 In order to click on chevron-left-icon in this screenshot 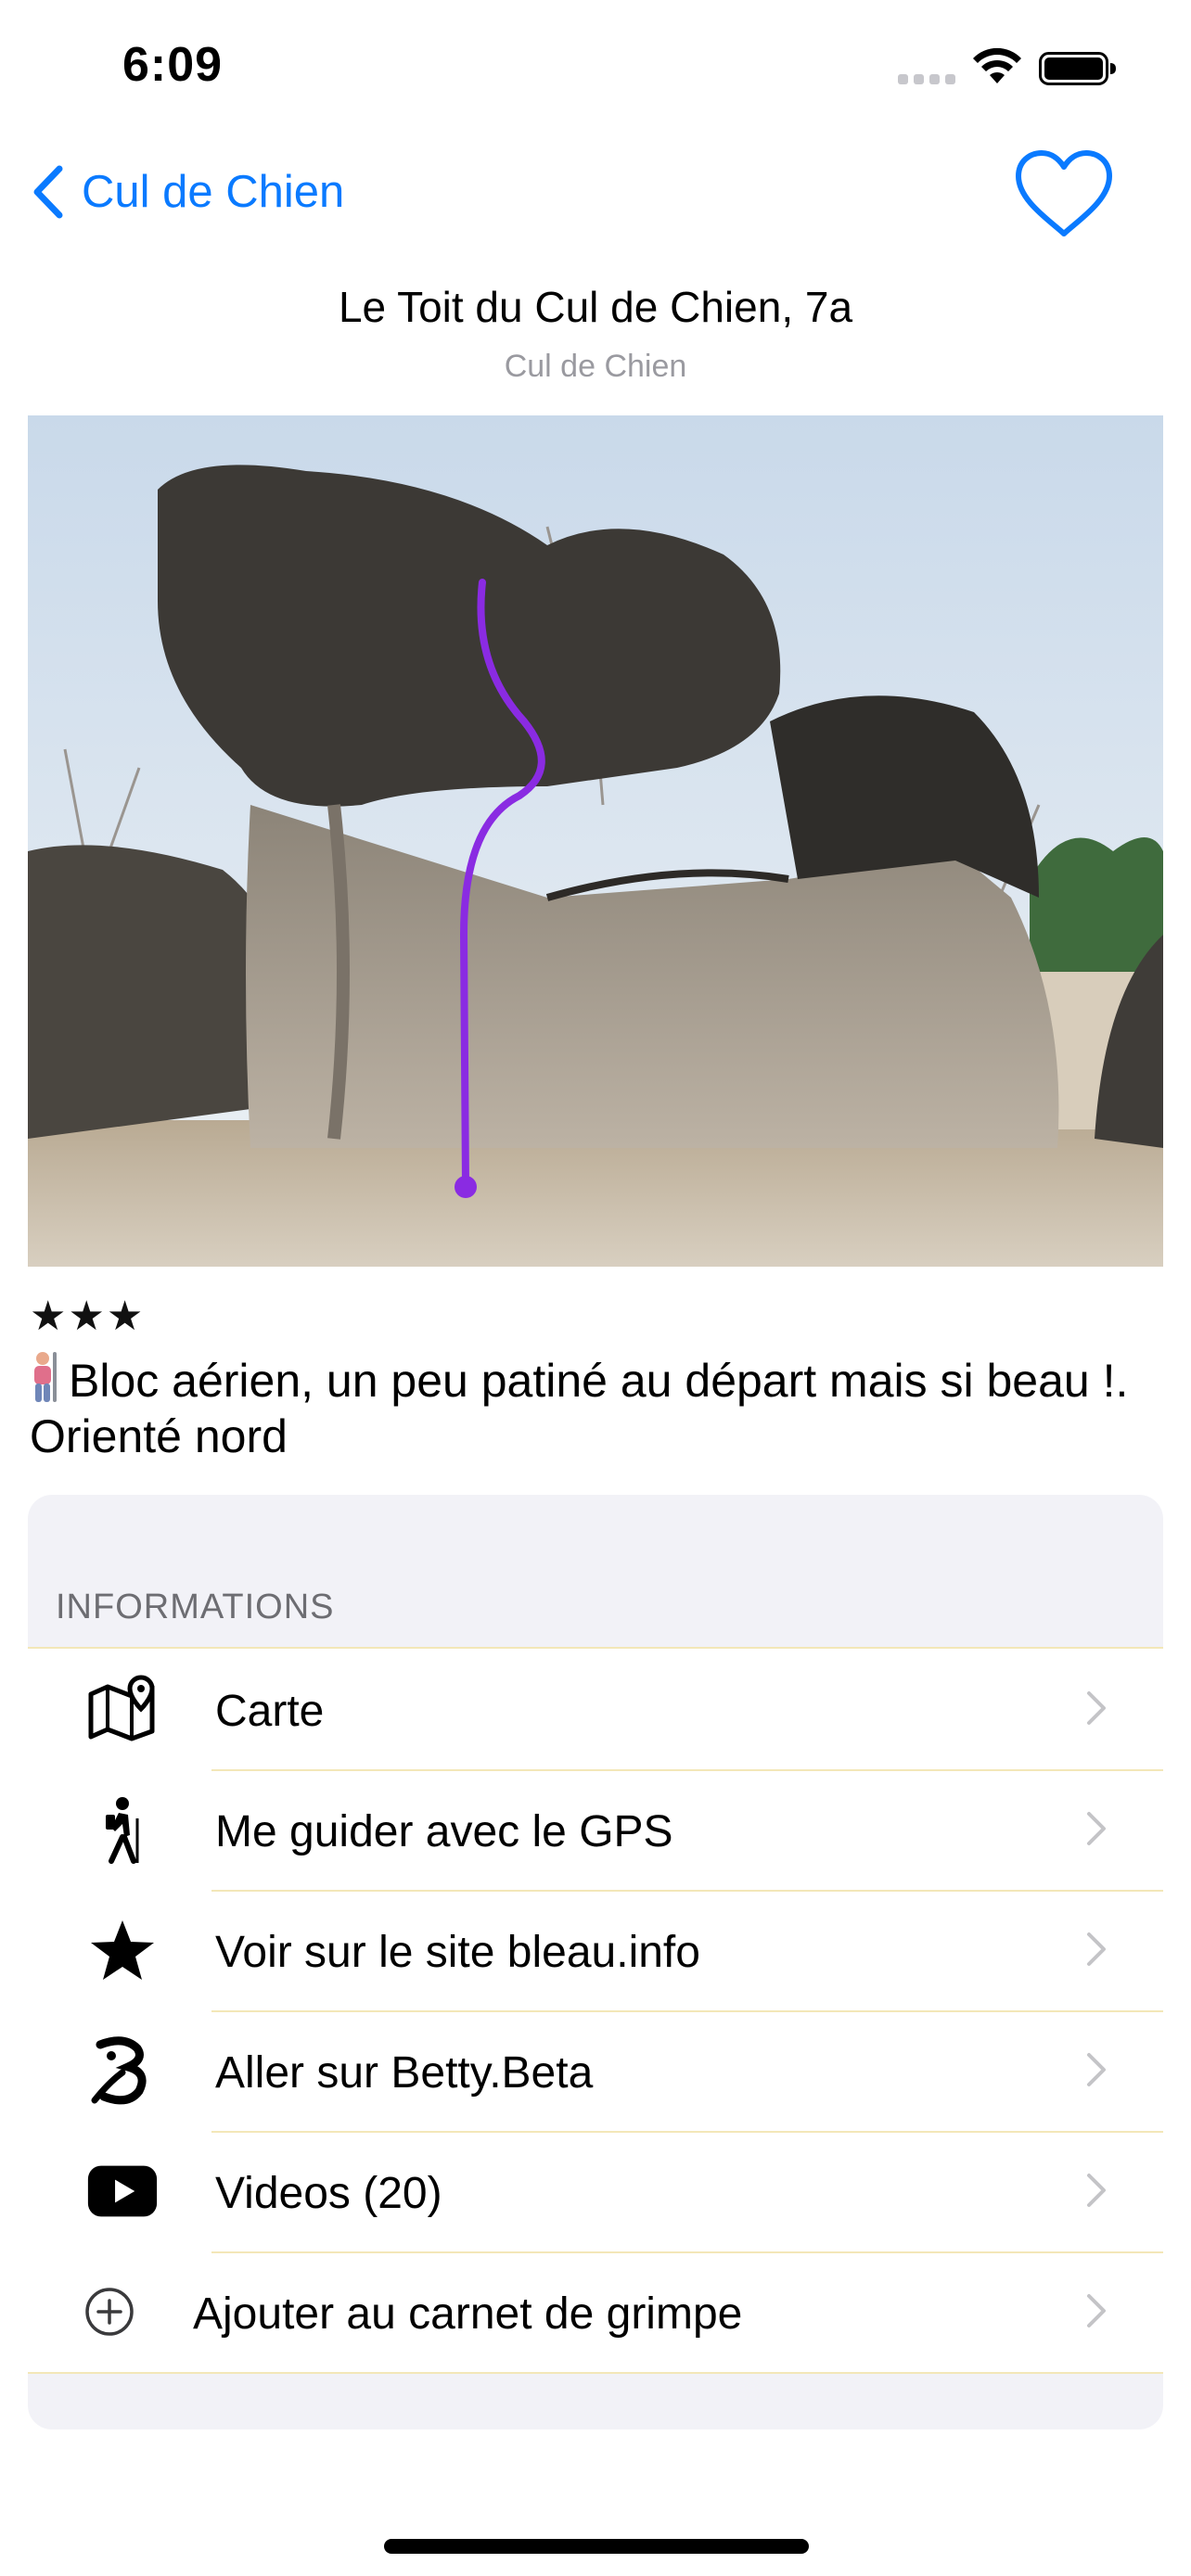, I will do `click(48, 192)`.